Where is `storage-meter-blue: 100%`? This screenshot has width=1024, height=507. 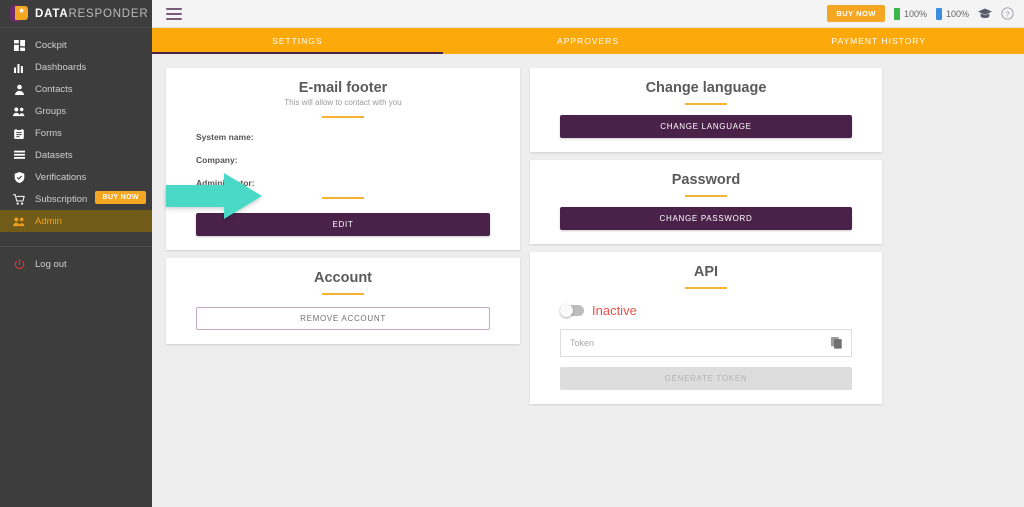
storage-meter-blue: 100% is located at coordinates (952, 13).